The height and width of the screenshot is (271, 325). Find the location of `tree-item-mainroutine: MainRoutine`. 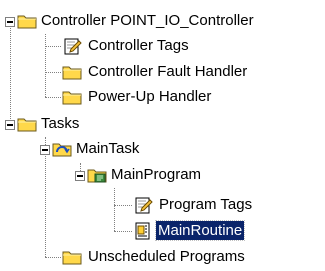

tree-item-mainroutine: MainRoutine is located at coordinates (200, 230).